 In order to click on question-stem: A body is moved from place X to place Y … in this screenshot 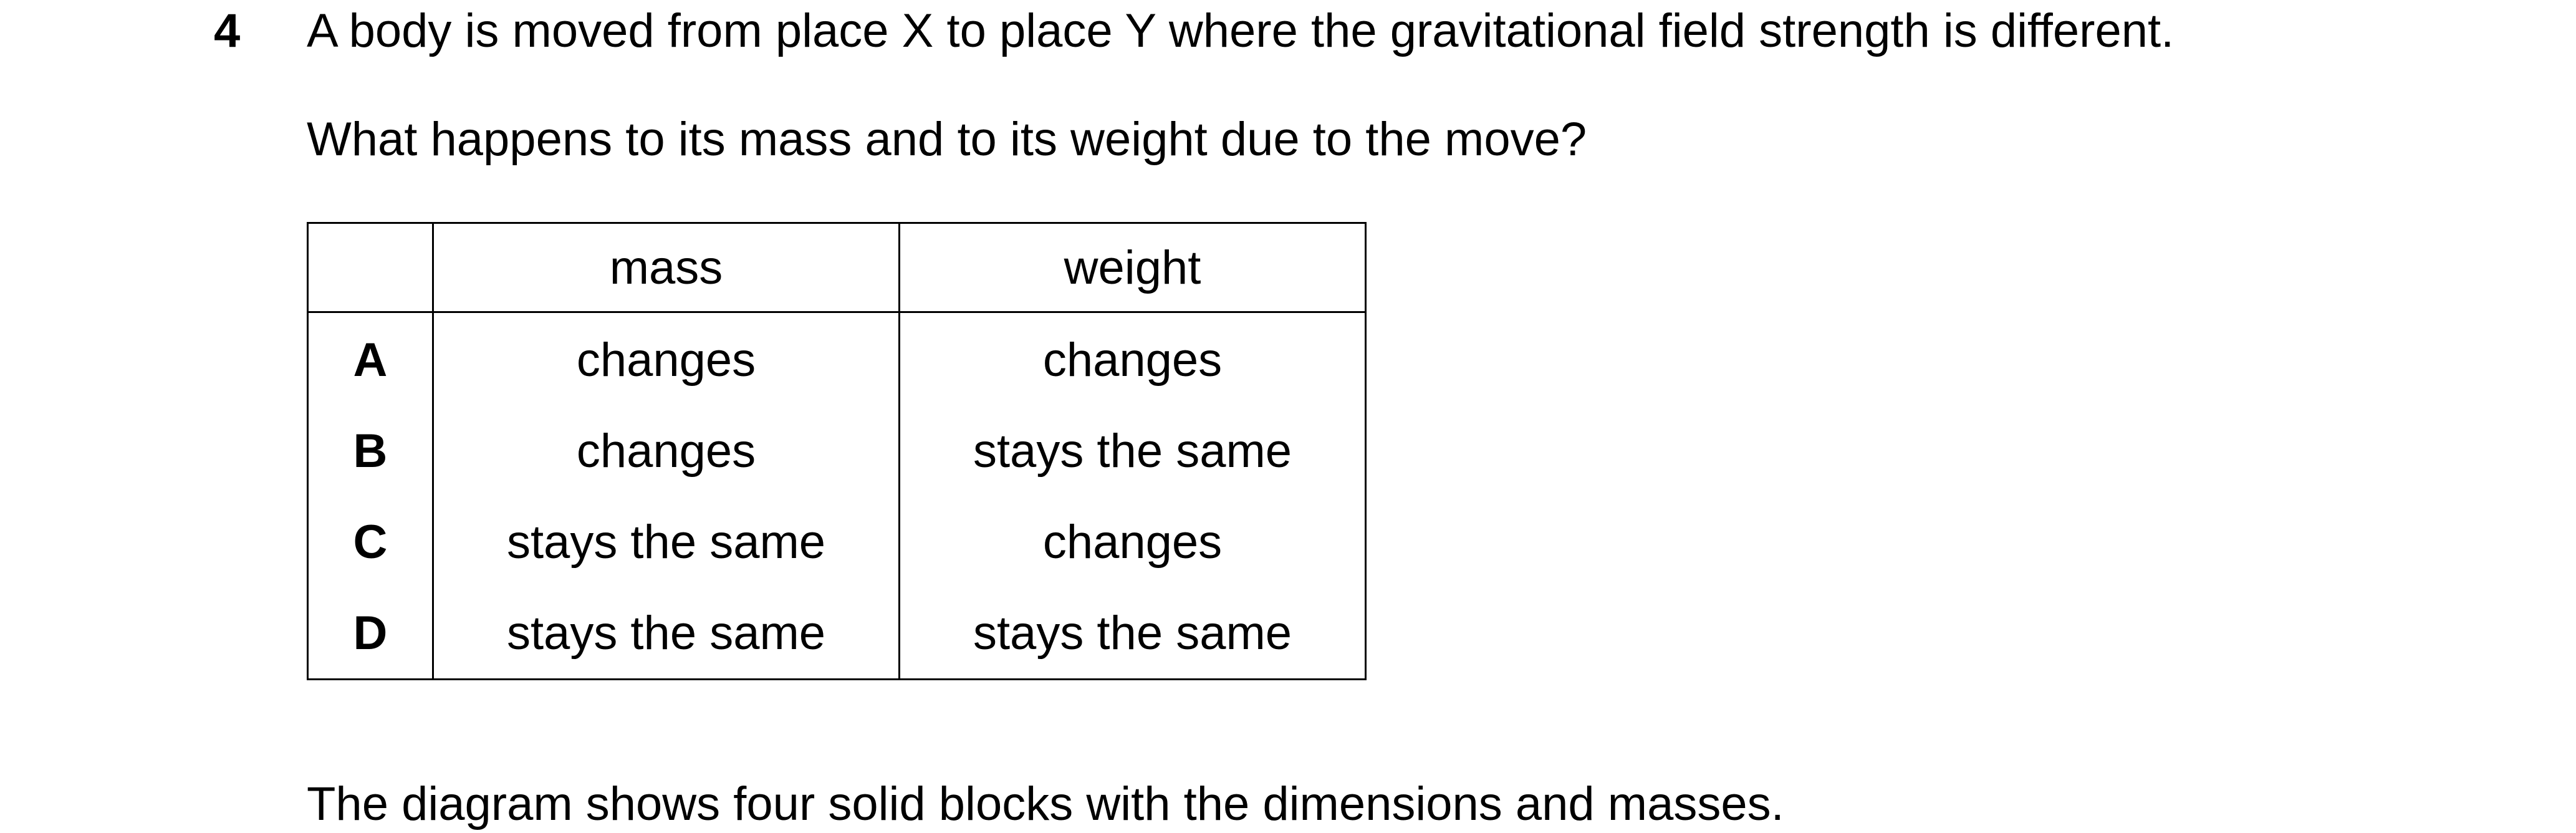, I will do `click(1241, 30)`.